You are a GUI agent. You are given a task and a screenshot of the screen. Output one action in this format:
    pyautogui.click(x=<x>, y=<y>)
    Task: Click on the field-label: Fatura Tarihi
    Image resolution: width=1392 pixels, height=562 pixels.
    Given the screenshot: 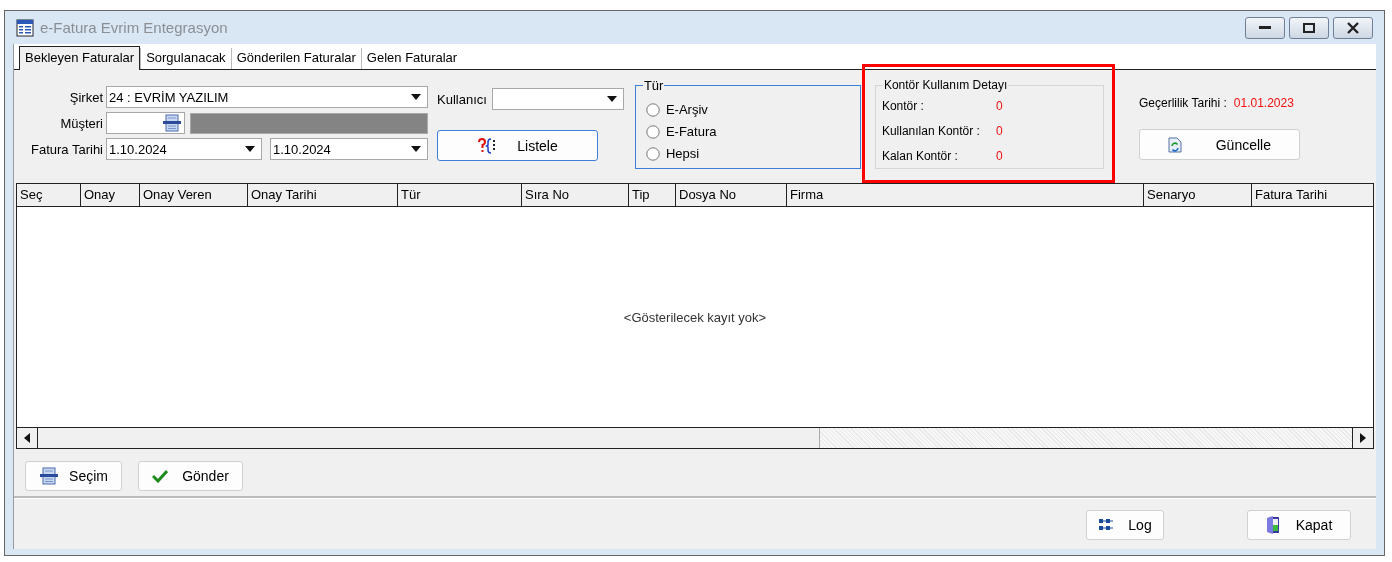 What is the action you would take?
    pyautogui.click(x=66, y=149)
    